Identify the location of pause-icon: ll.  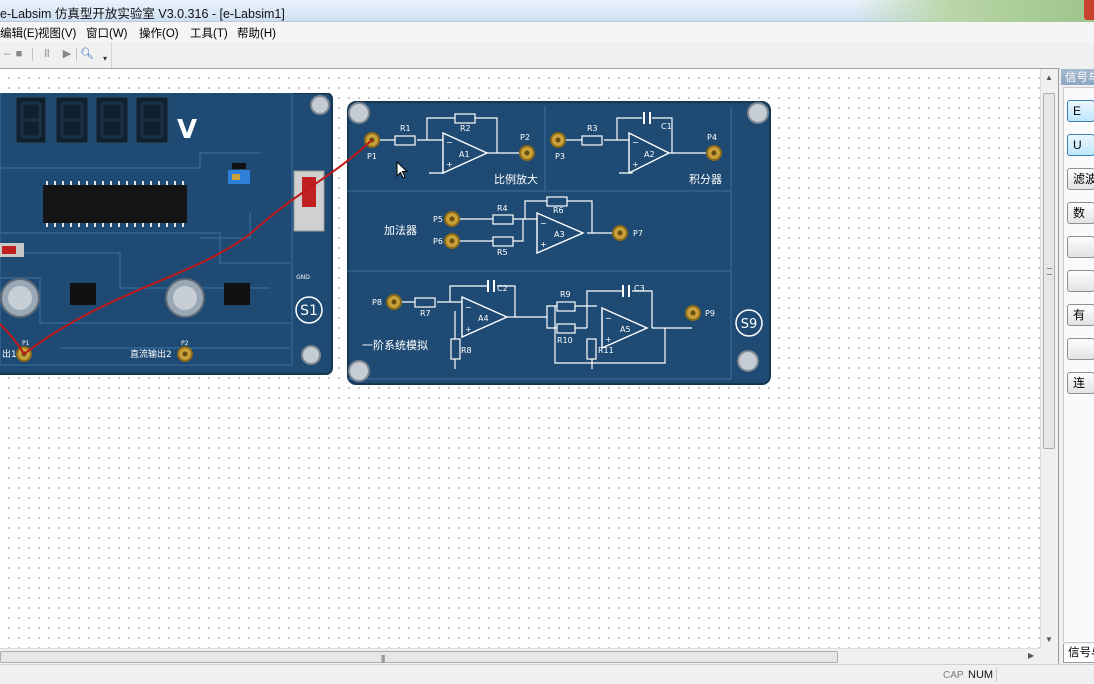
(47, 54).